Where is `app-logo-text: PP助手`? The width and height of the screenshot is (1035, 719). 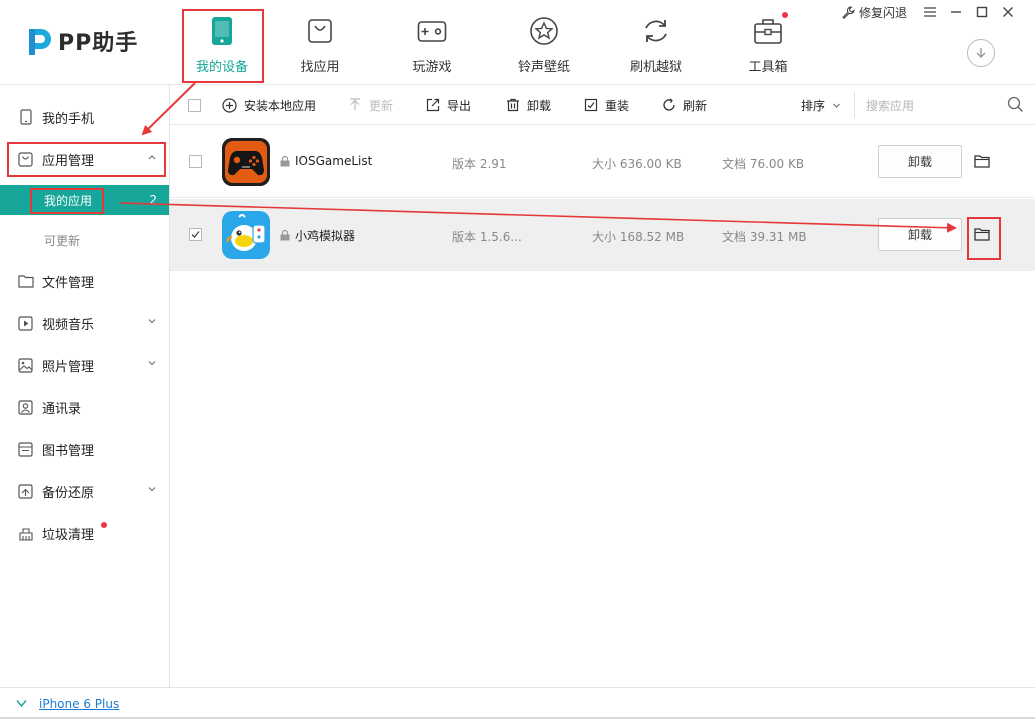 app-logo-text: PP助手 is located at coordinates (98, 43).